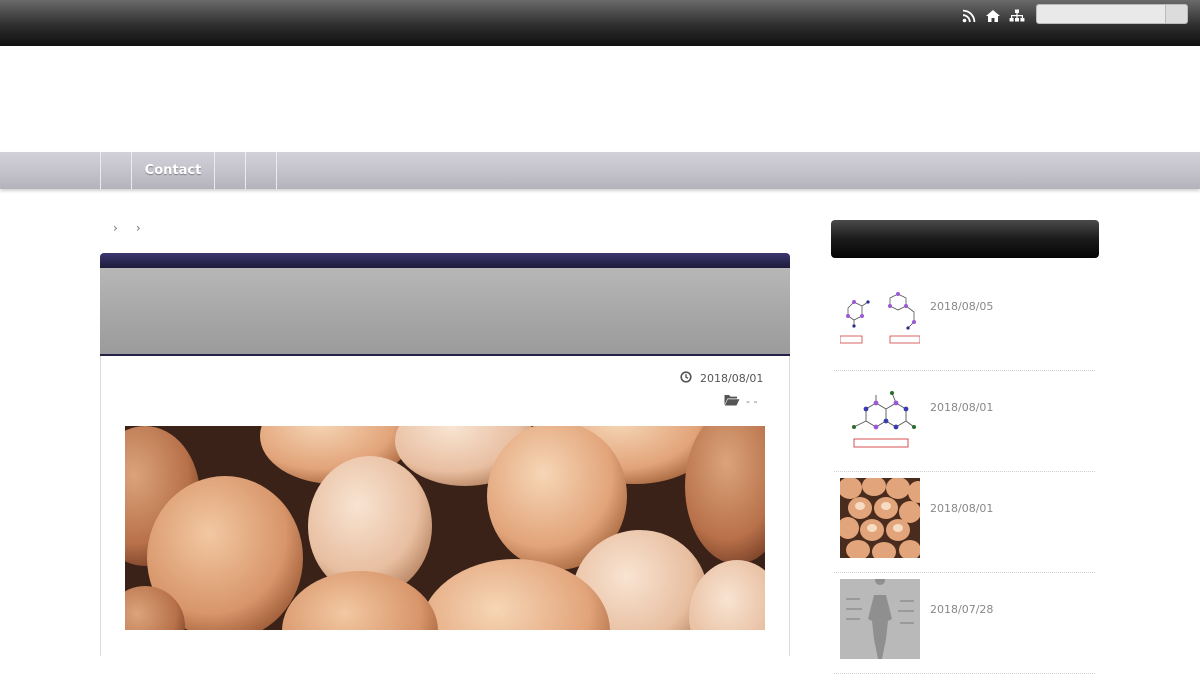  I want to click on top-bar, so click(600, 23).